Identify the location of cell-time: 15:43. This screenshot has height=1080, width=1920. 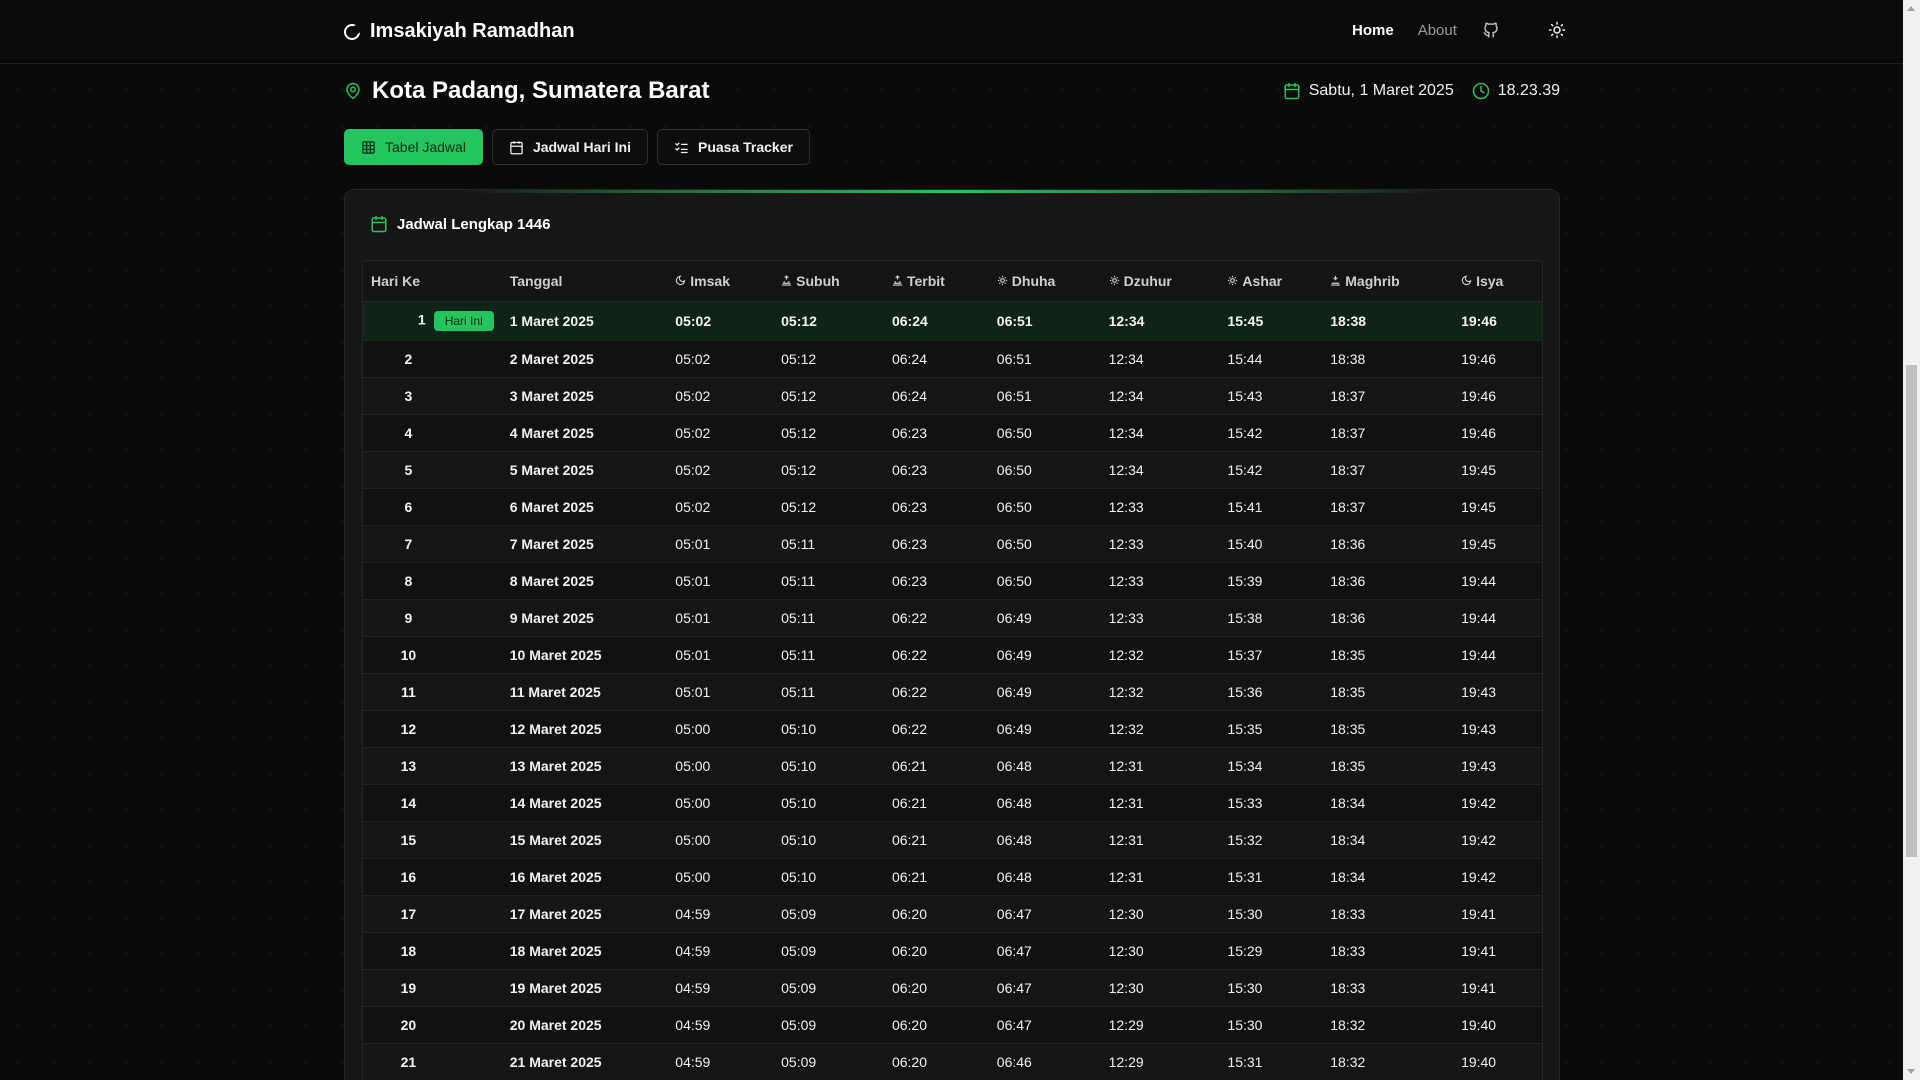
(1271, 396).